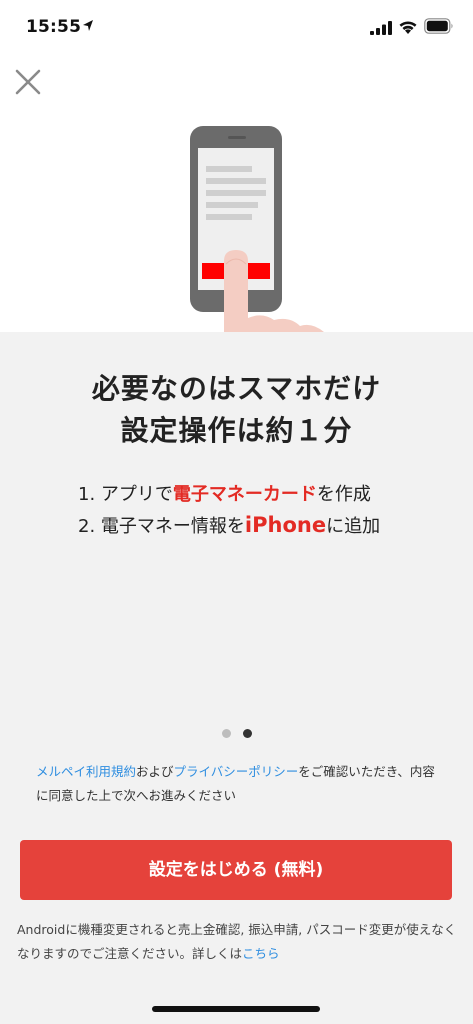 Image resolution: width=473 pixels, height=1024 pixels. What do you see at coordinates (408, 27) in the screenshot?
I see `wifi-icon` at bounding box center [408, 27].